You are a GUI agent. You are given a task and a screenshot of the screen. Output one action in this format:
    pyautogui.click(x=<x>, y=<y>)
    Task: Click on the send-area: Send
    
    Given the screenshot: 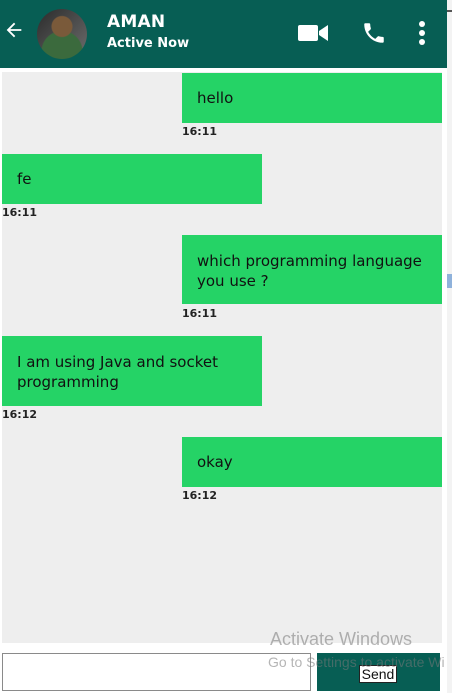 What is the action you would take?
    pyautogui.click(x=378, y=672)
    